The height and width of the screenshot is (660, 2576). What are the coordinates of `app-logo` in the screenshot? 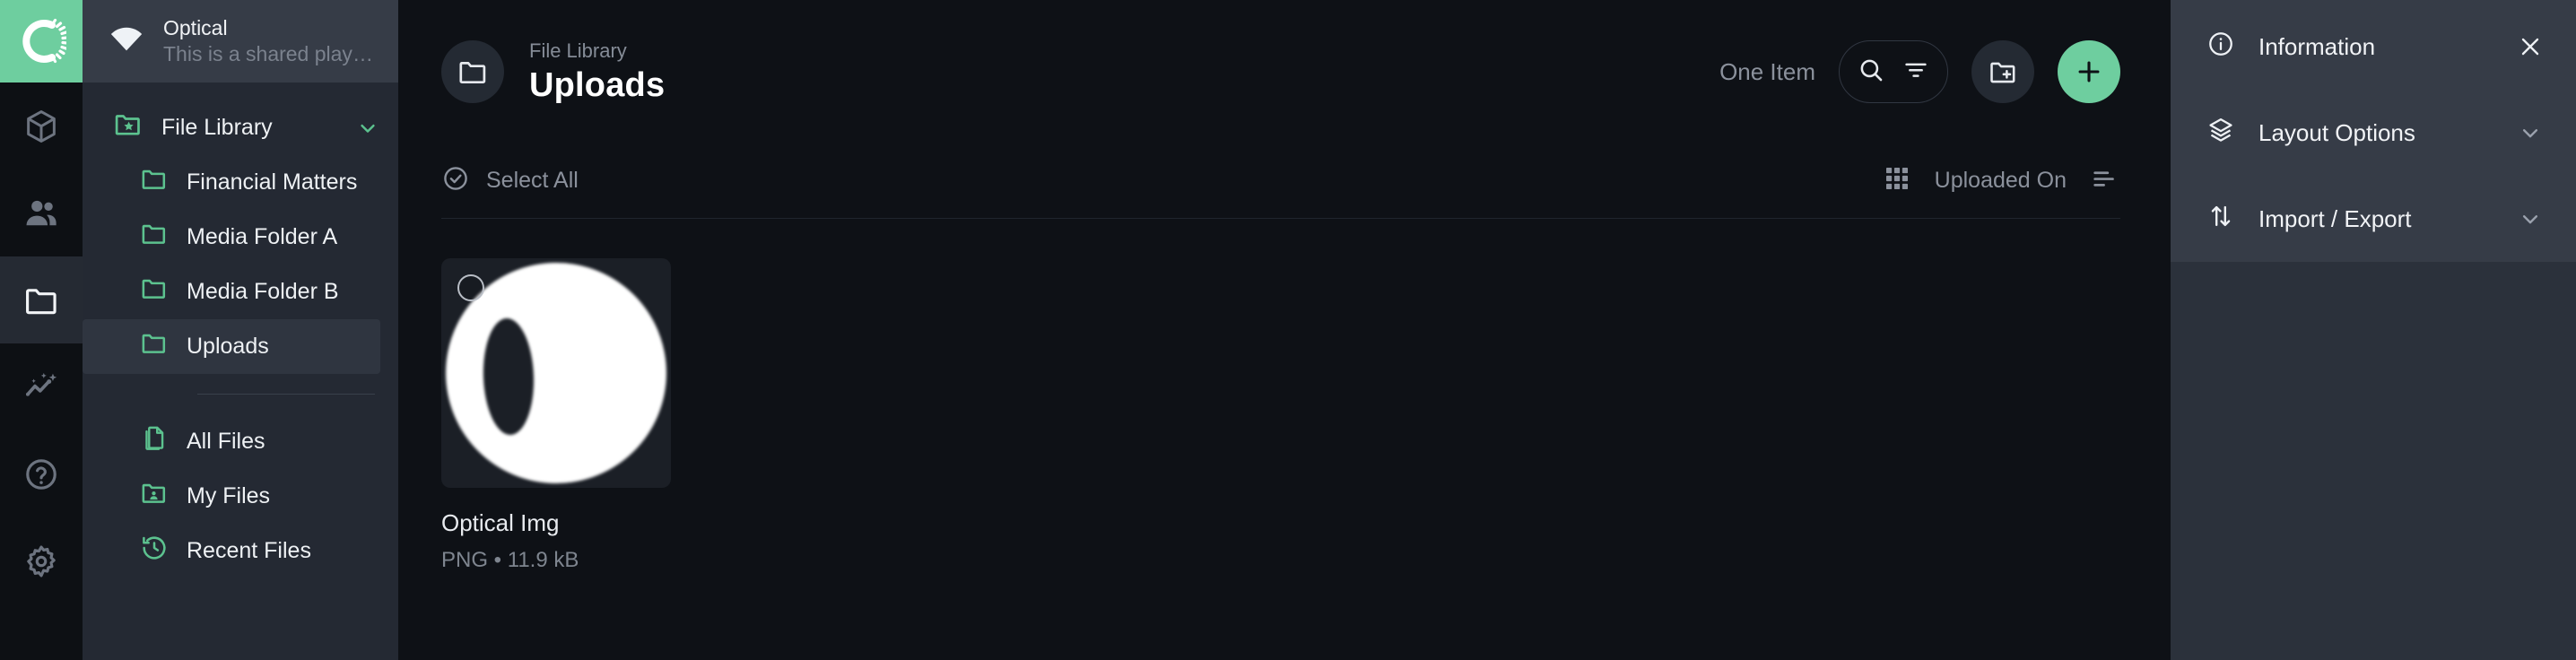 It's located at (41, 41).